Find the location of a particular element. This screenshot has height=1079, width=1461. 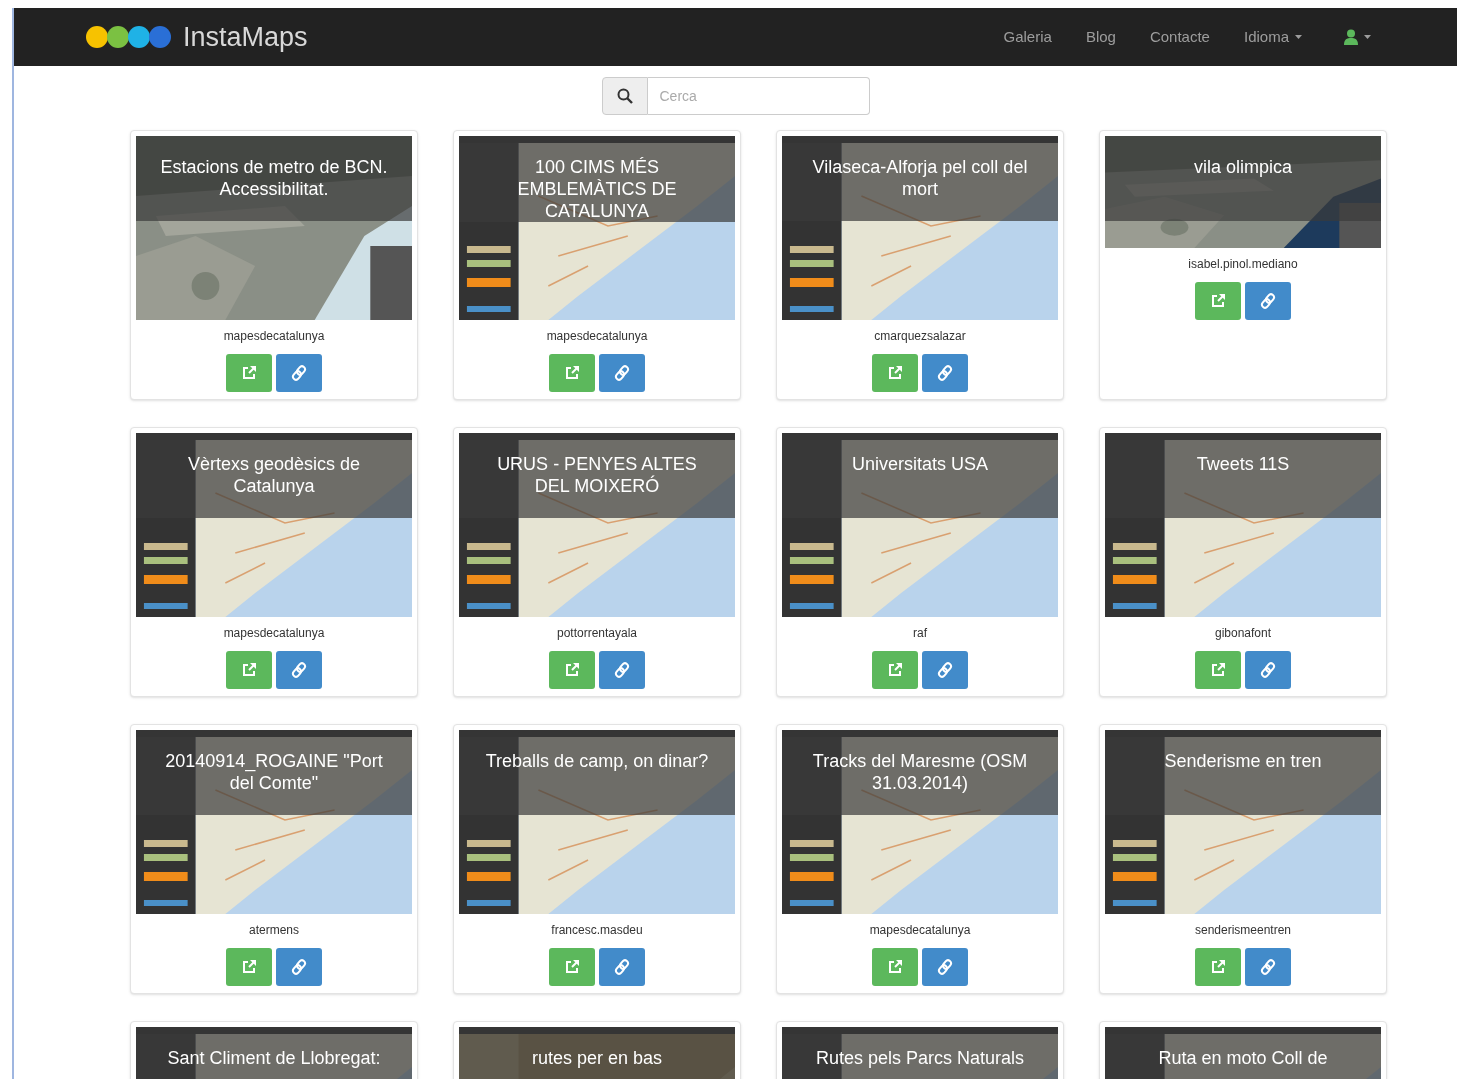

author-name: atermens is located at coordinates (274, 930).